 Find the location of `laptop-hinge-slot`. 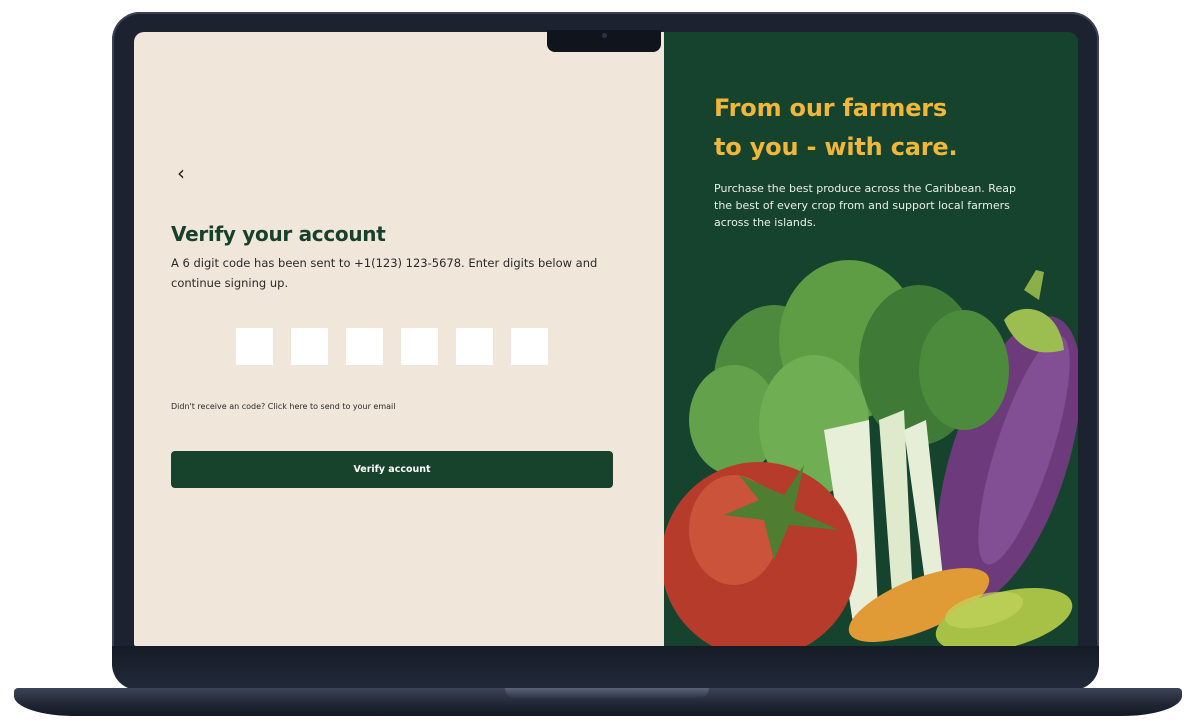

laptop-hinge-slot is located at coordinates (607, 693).